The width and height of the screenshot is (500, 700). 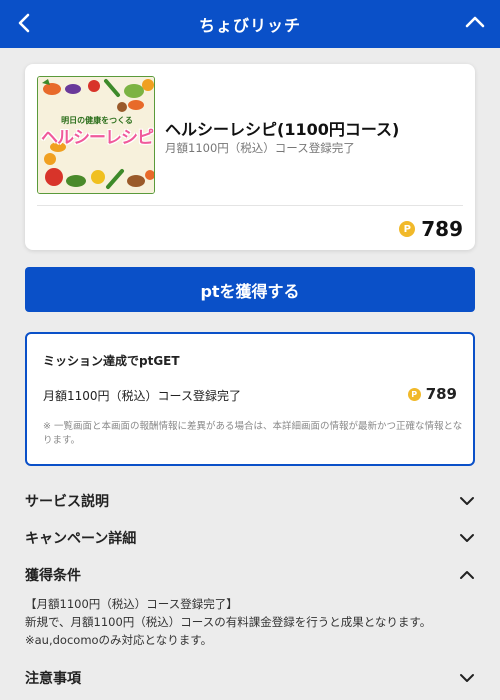 I want to click on accordion-label: サービス説明, so click(x=67, y=502).